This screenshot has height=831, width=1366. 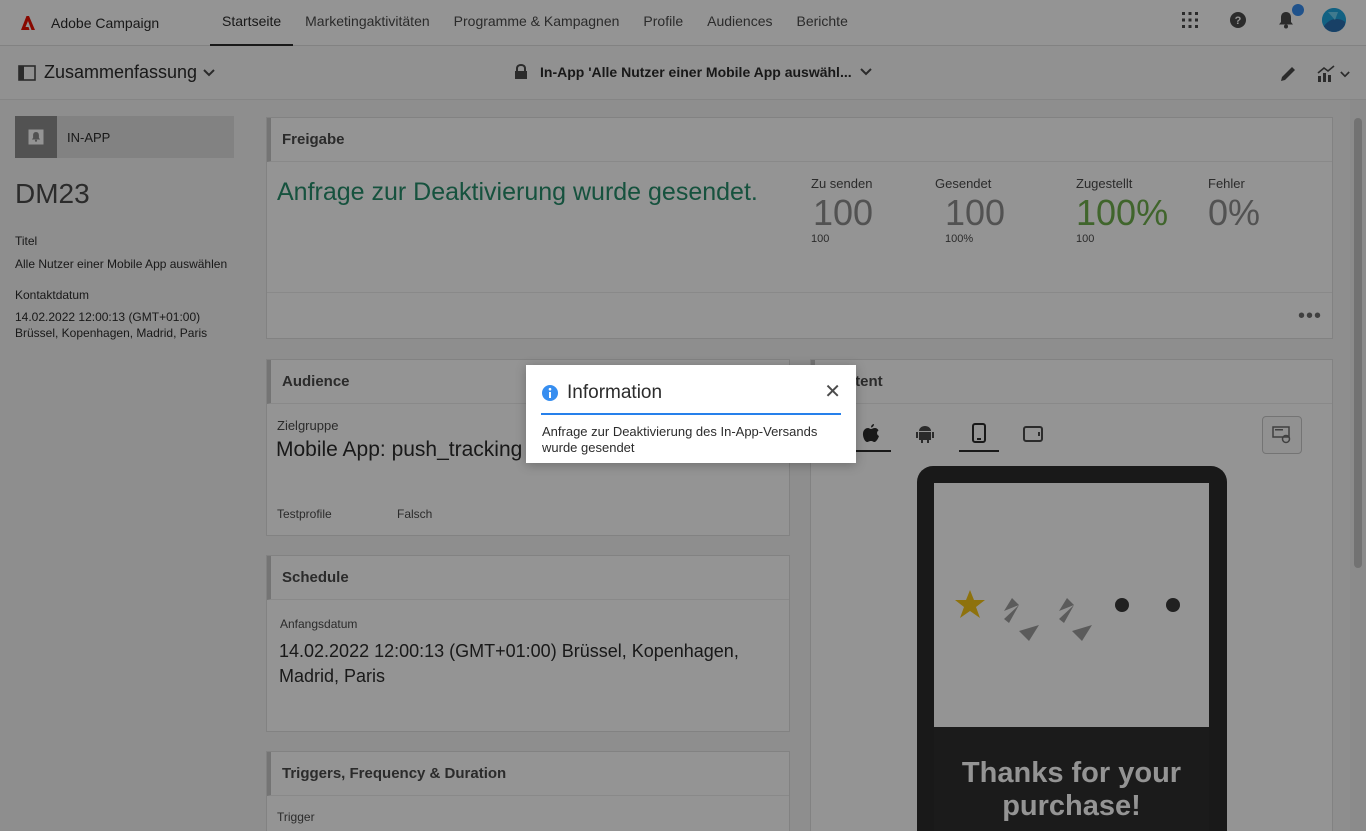 What do you see at coordinates (832, 392) in the screenshot?
I see `close-icon: ✕` at bounding box center [832, 392].